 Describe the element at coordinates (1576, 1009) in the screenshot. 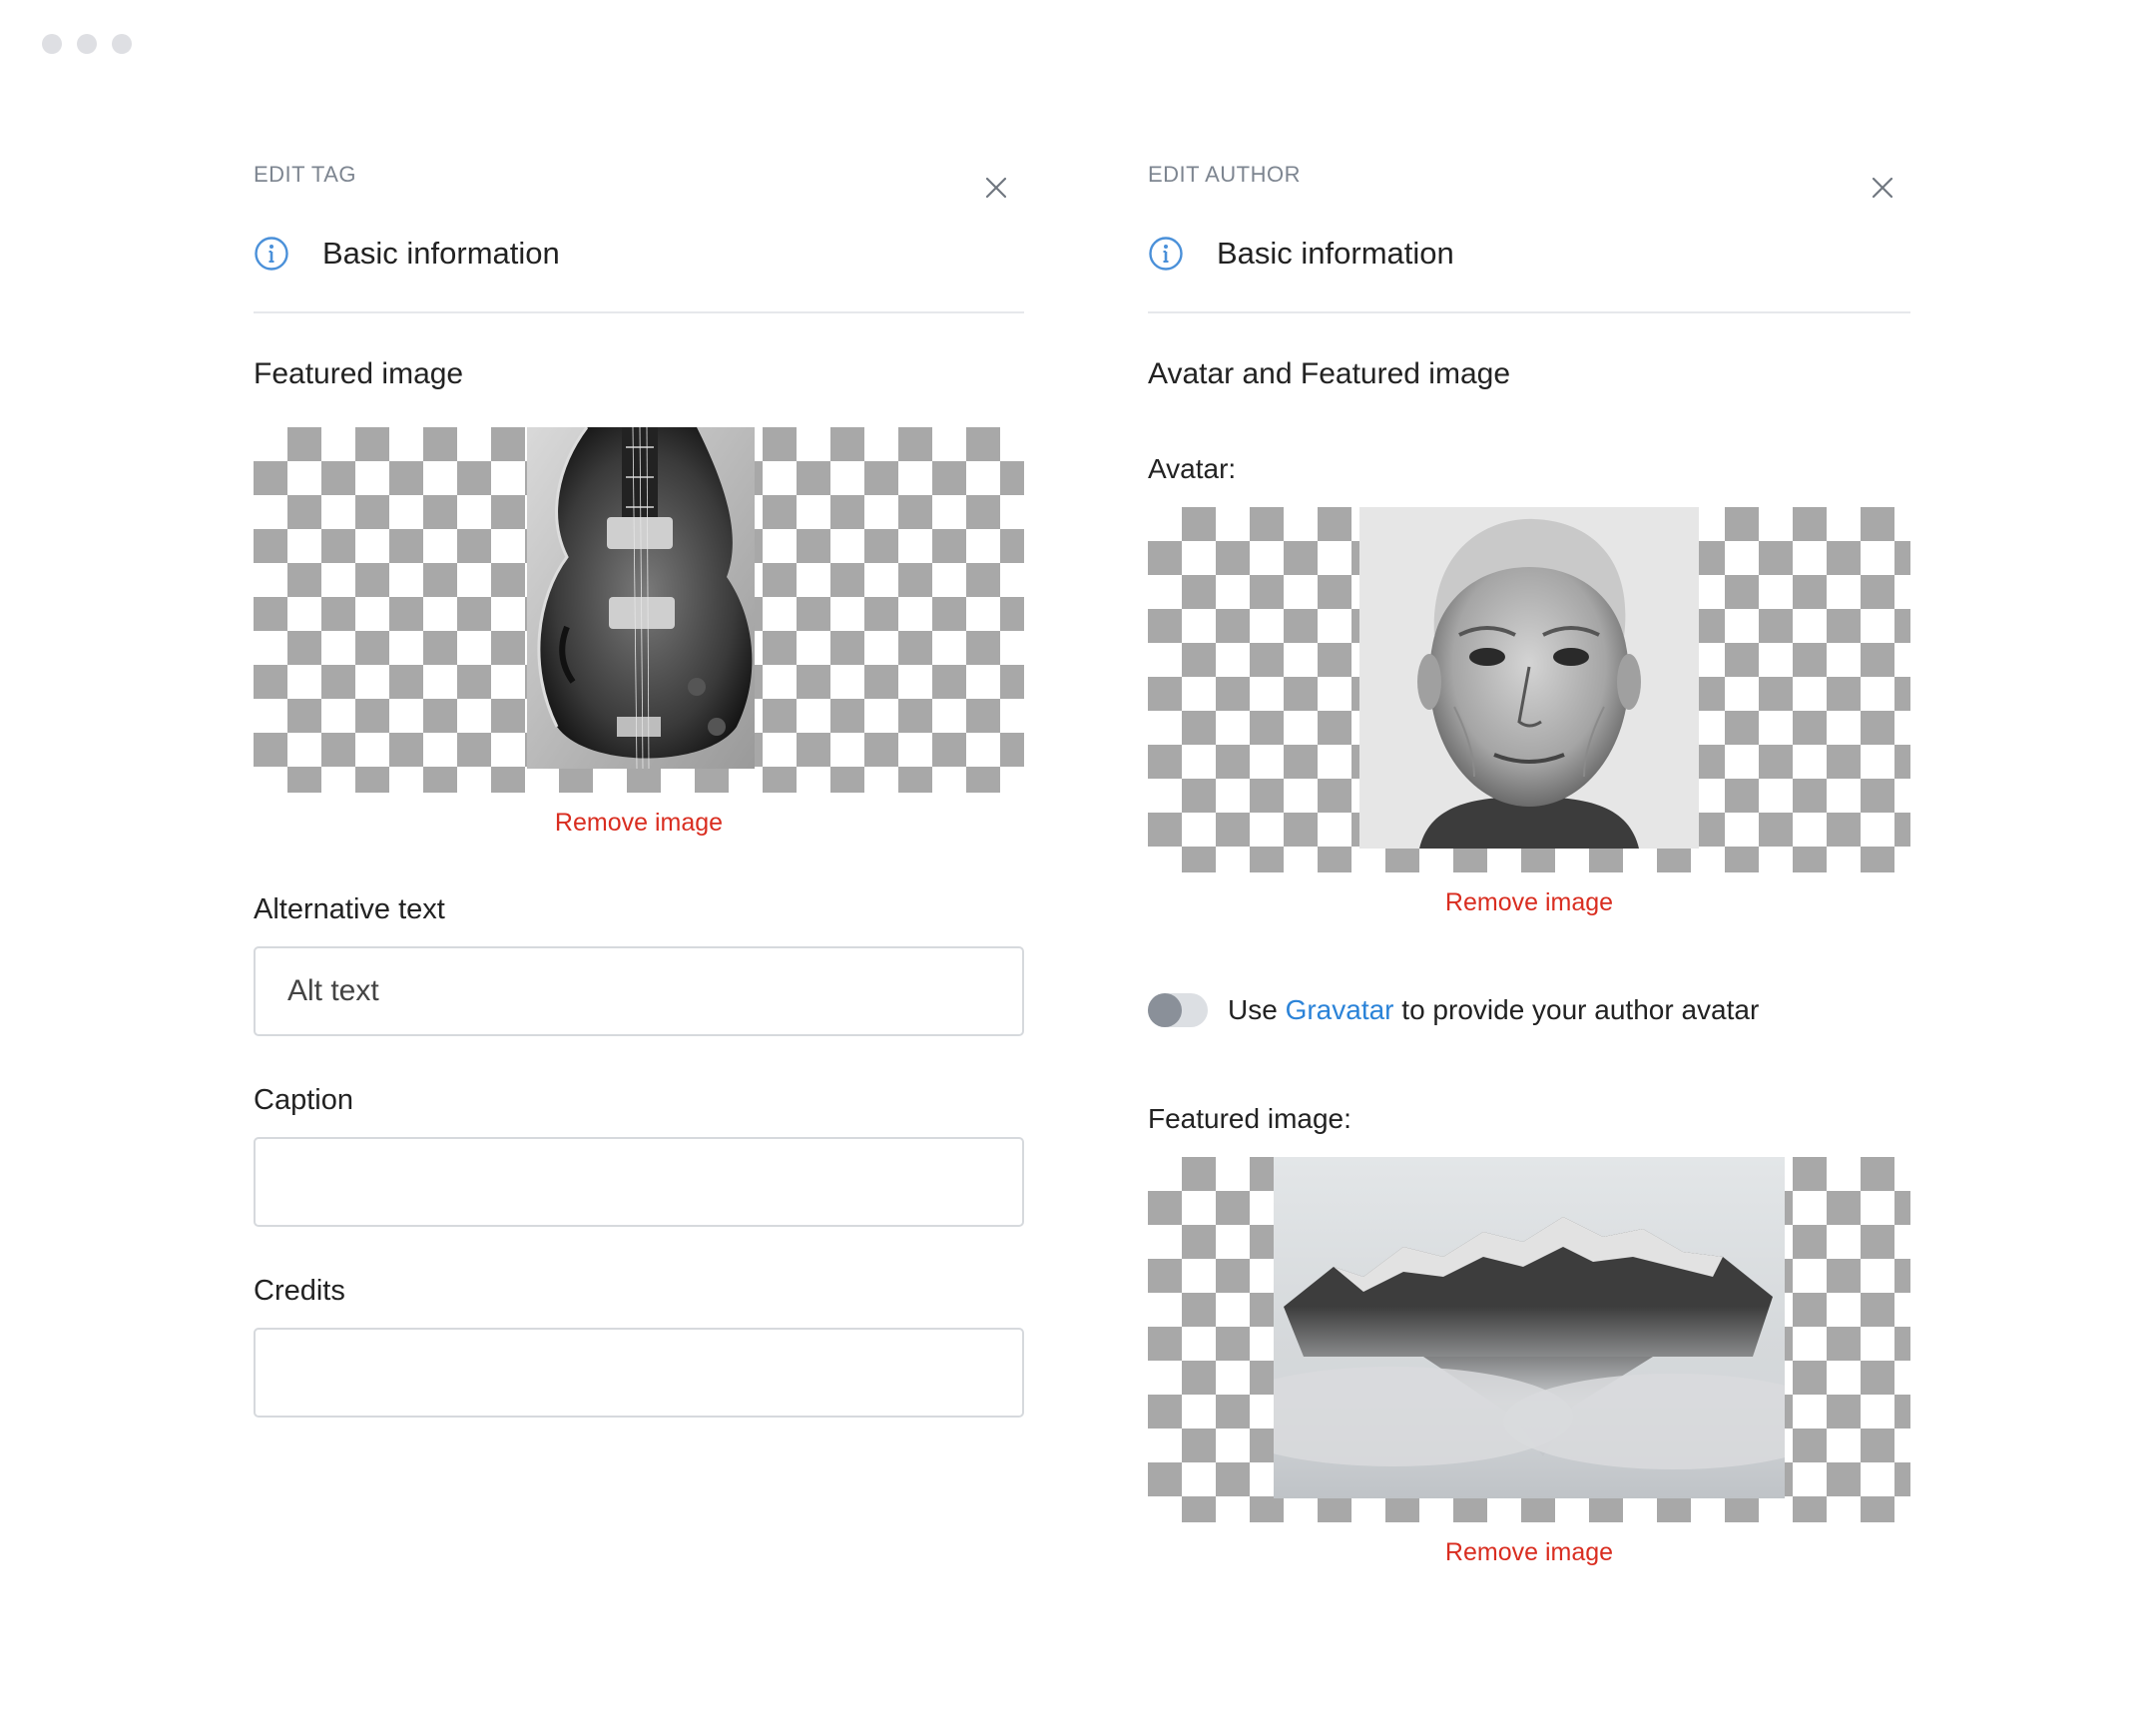

I see `gravatar-suffix: to provide your author avatar` at that location.